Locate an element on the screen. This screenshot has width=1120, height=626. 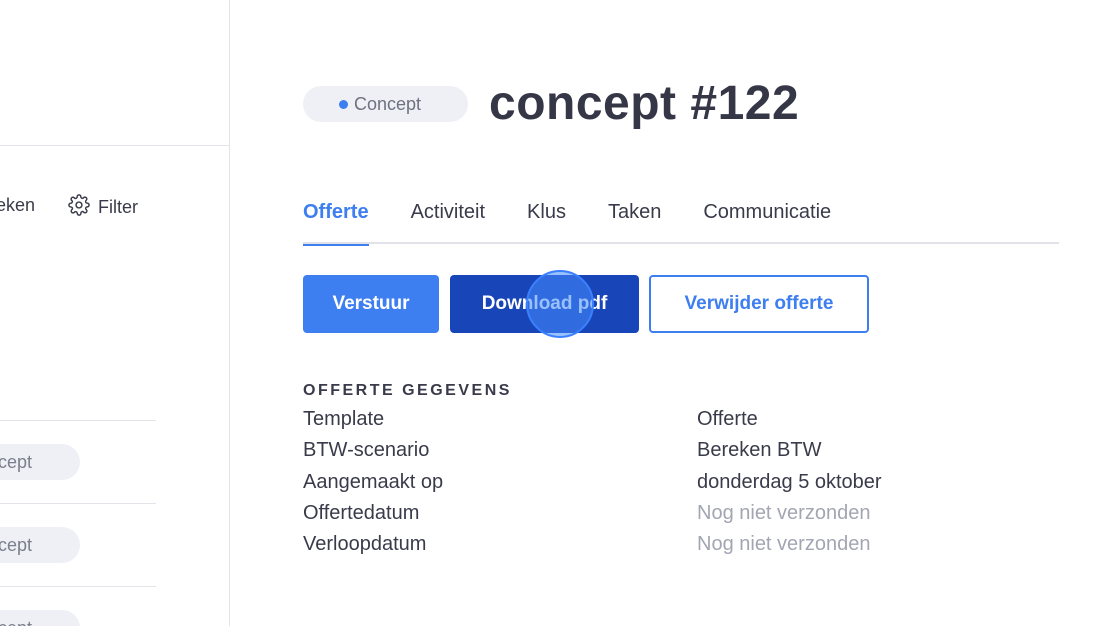
detail-row: Template Offerte is located at coordinates (653, 423).